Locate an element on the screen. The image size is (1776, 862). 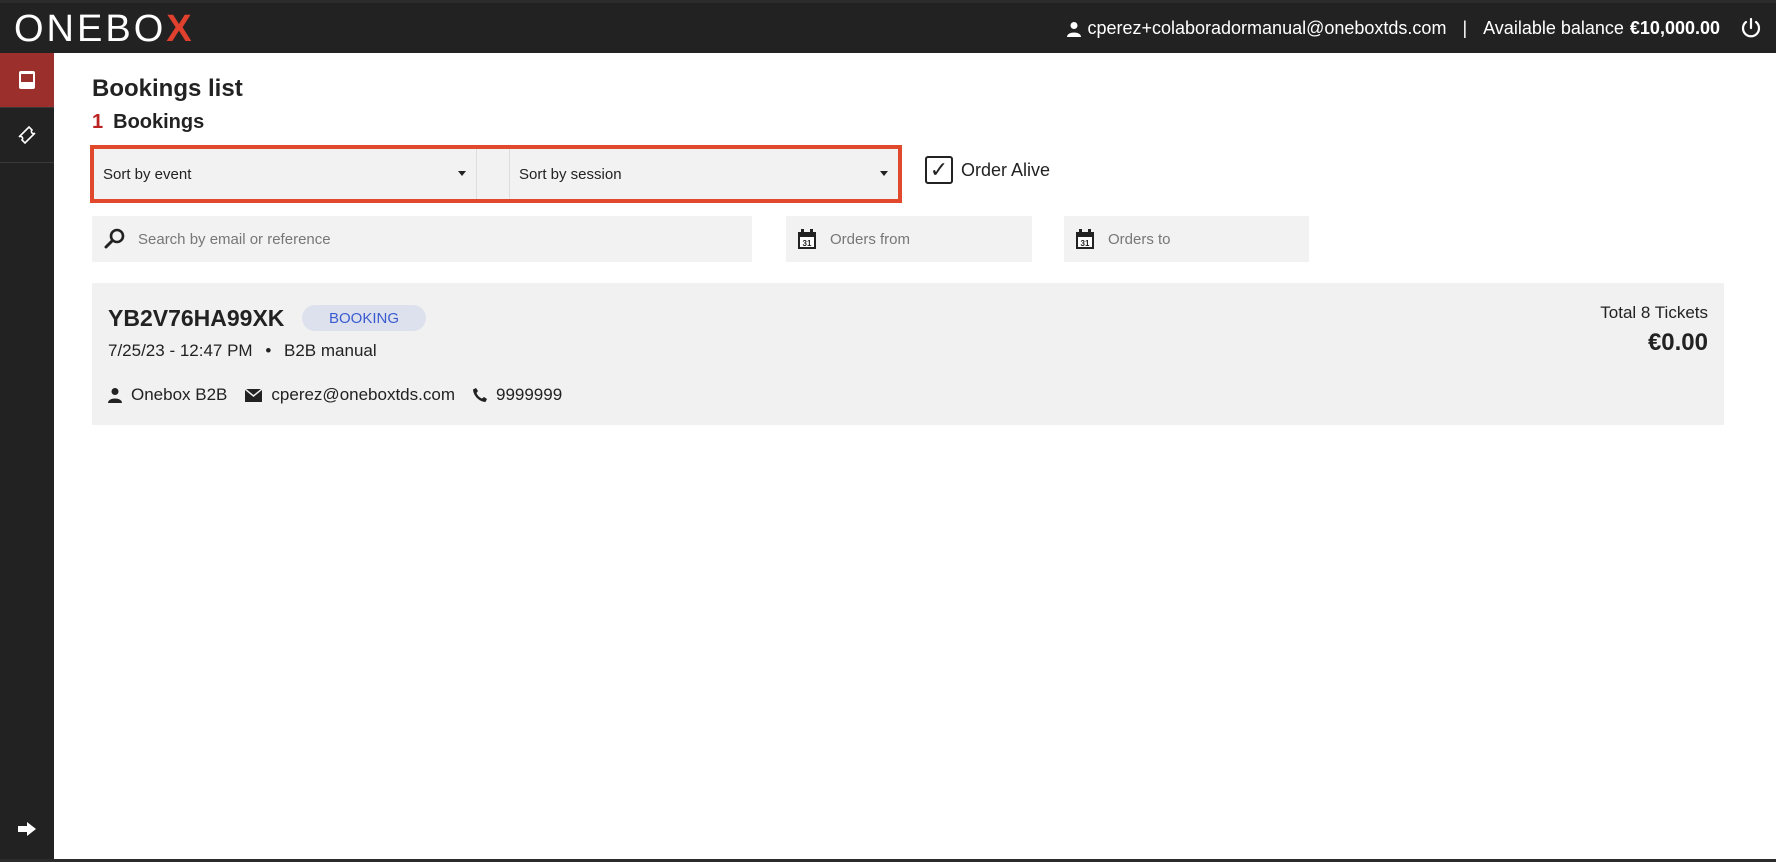
ticket-icon is located at coordinates (27, 135).